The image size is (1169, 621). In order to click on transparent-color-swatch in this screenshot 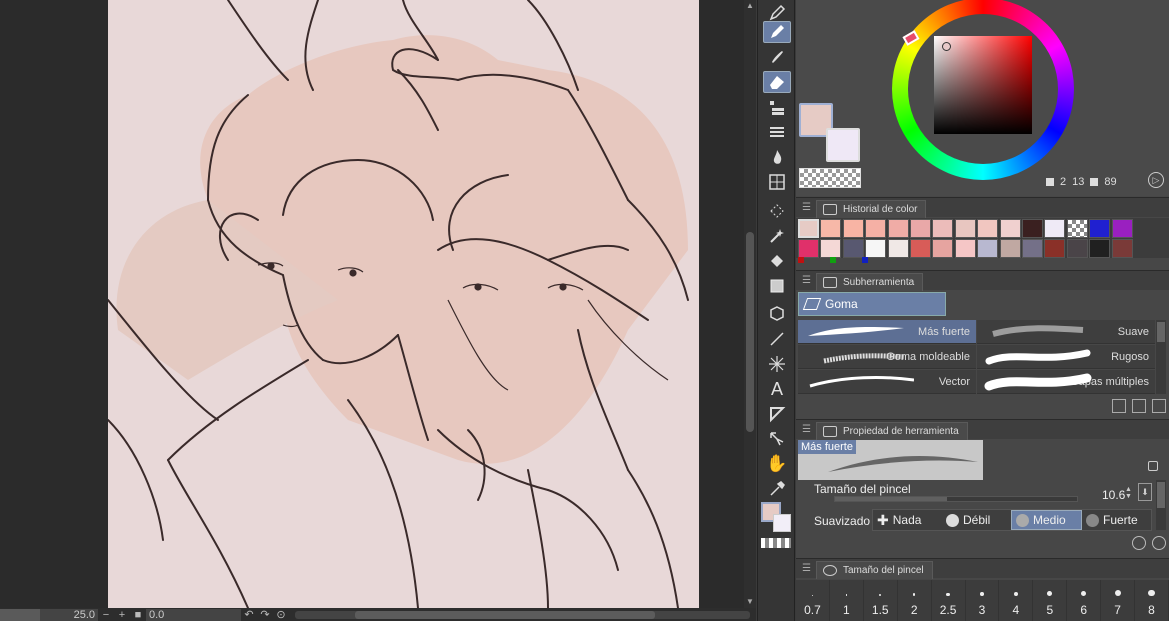, I will do `click(830, 178)`.